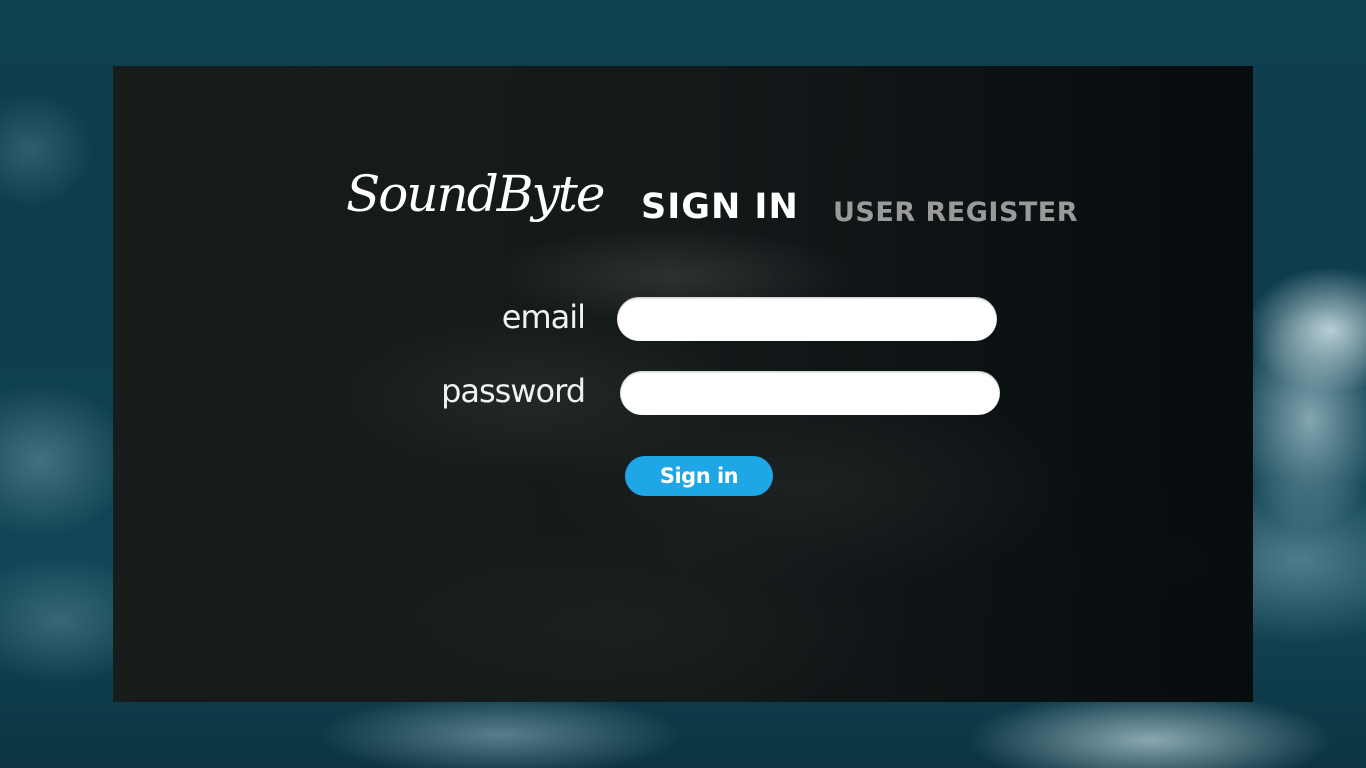  Describe the element at coordinates (543, 317) in the screenshot. I see `email-label: email` at that location.